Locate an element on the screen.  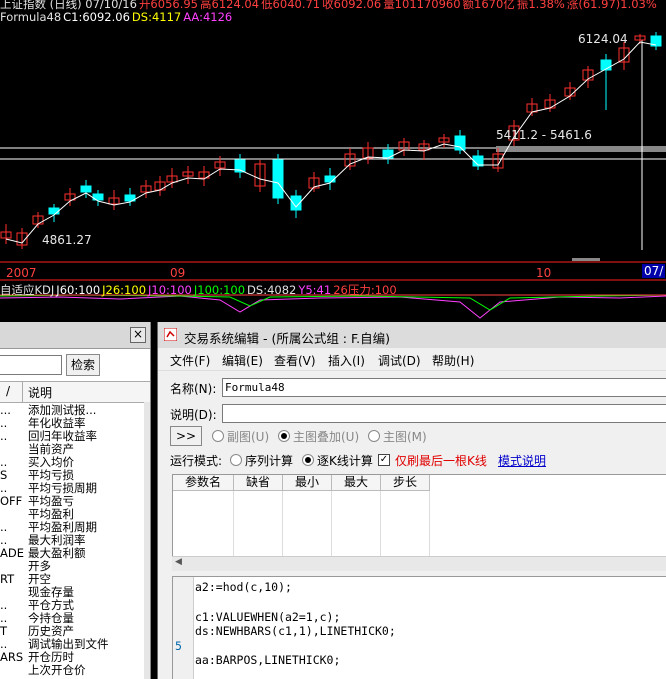
subchart-label: 副图(U) is located at coordinates (248, 437).